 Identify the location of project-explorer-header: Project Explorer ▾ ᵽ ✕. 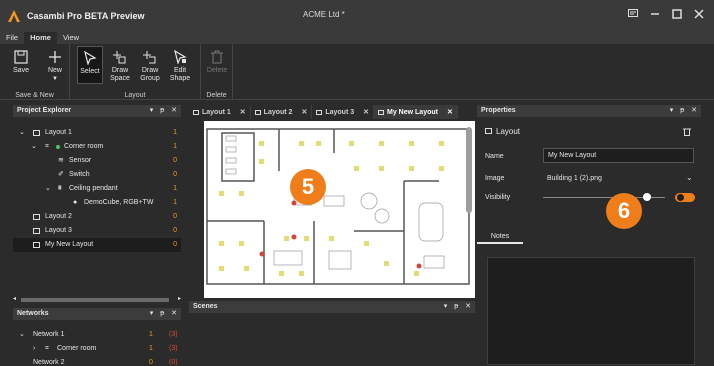
(97, 111).